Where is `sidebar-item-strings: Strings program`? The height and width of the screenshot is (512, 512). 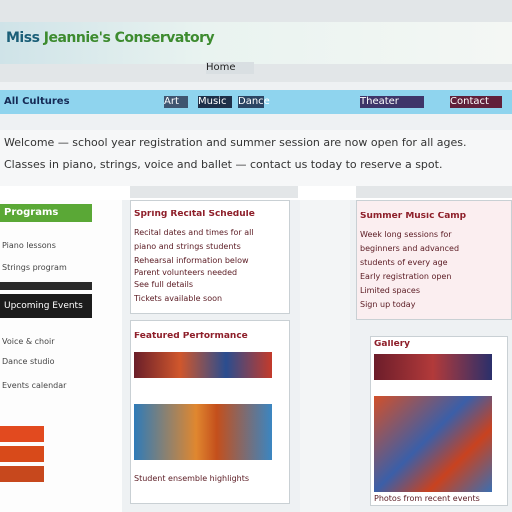
sidebar-item-strings: Strings program is located at coordinates (52, 267).